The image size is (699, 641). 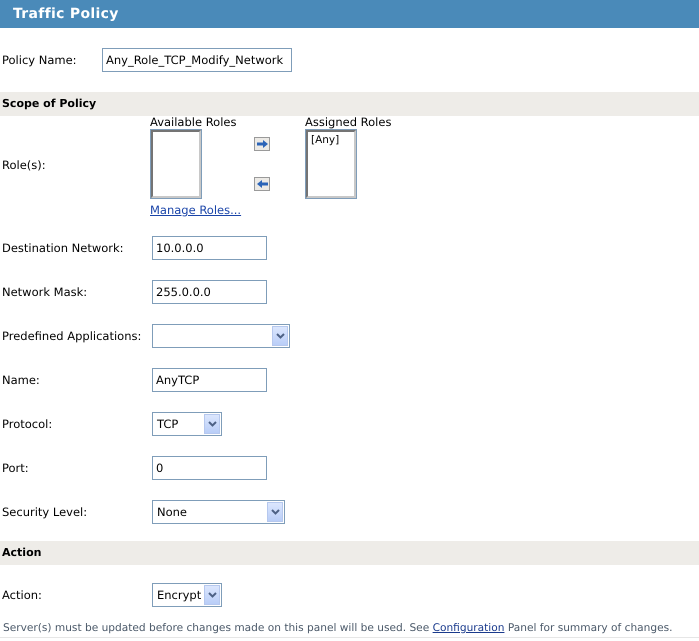 I want to click on text-field: 0, so click(x=209, y=468).